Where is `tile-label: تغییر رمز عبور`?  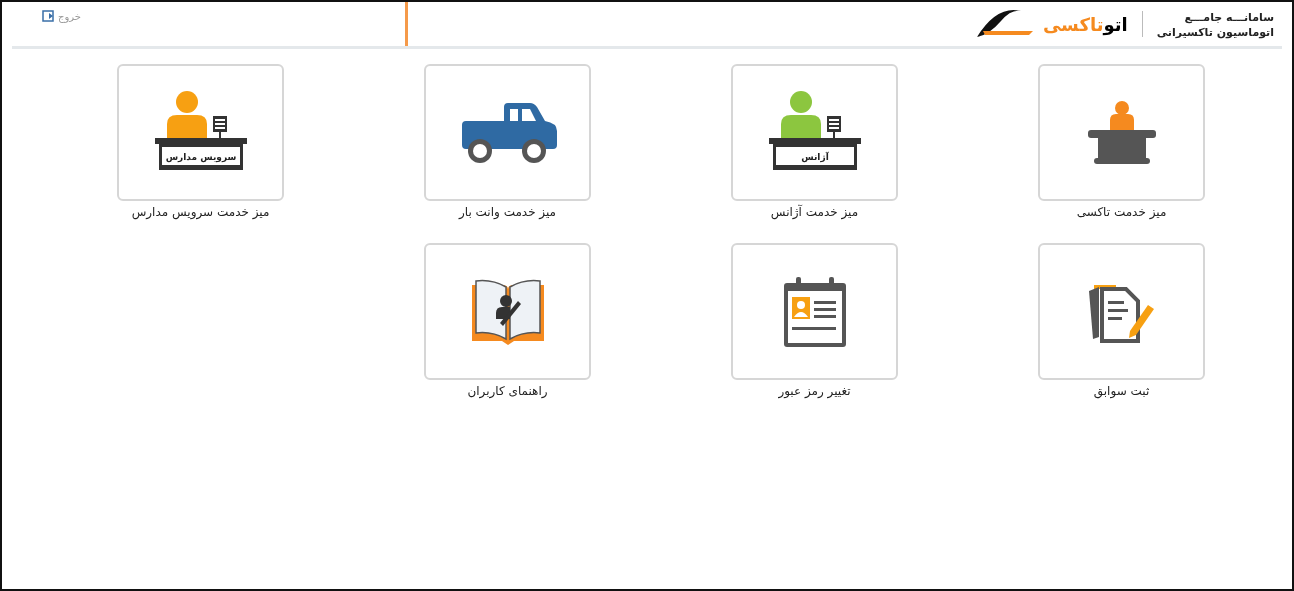 tile-label: تغییر رمز عبور is located at coordinates (814, 391).